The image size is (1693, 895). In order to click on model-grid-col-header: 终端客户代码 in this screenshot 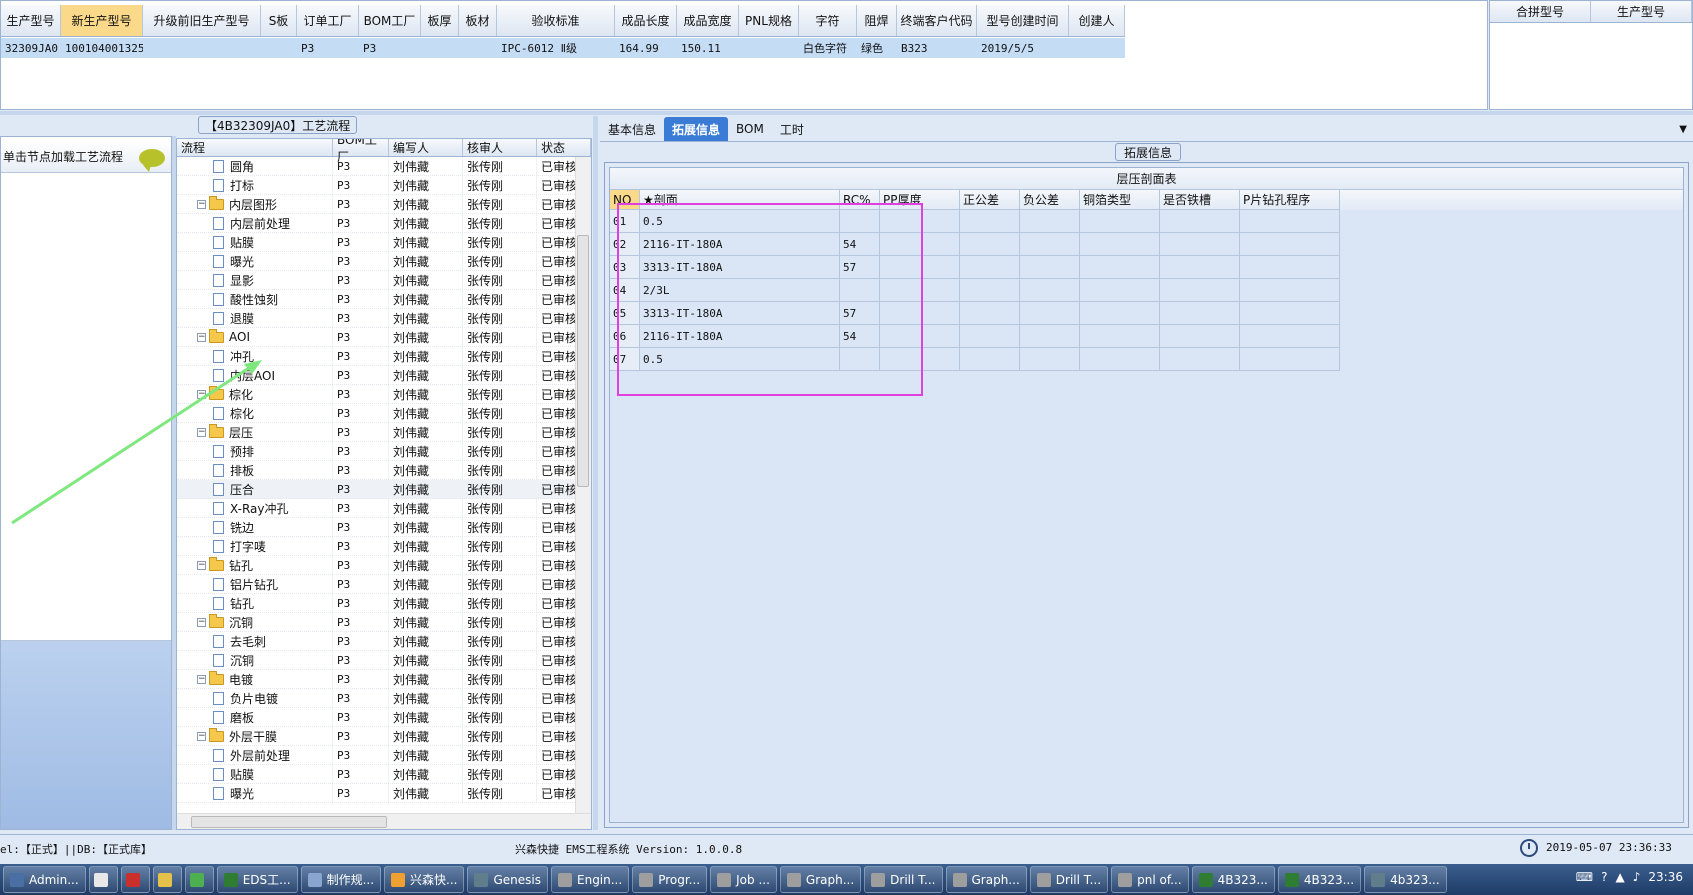, I will do `click(937, 20)`.